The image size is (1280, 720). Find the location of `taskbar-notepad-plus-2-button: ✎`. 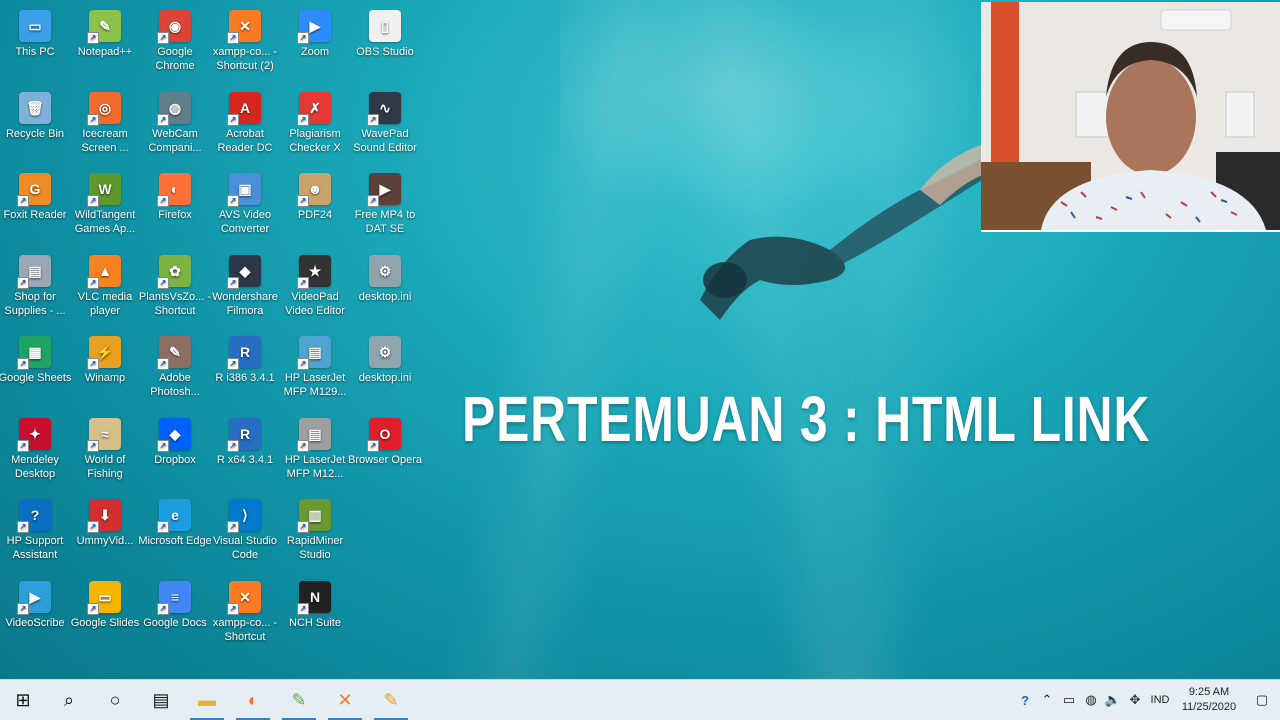

taskbar-notepad-plus-2-button: ✎ is located at coordinates (391, 700).